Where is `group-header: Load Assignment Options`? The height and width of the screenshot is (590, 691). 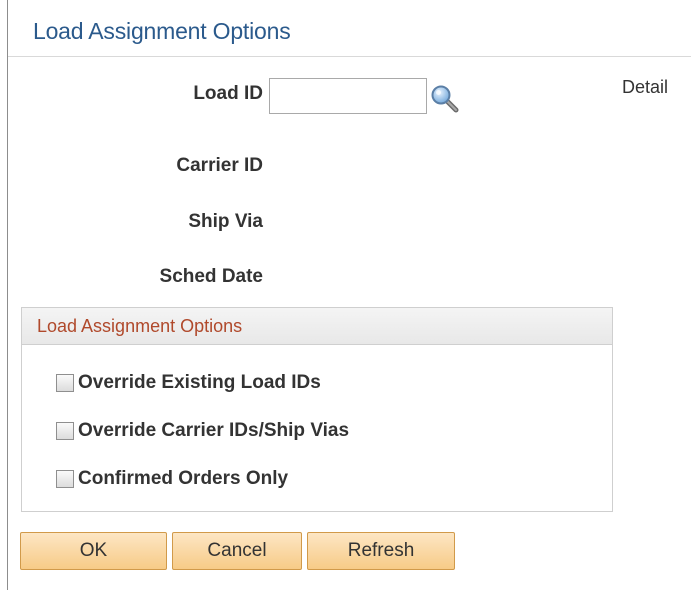
group-header: Load Assignment Options is located at coordinates (317, 326).